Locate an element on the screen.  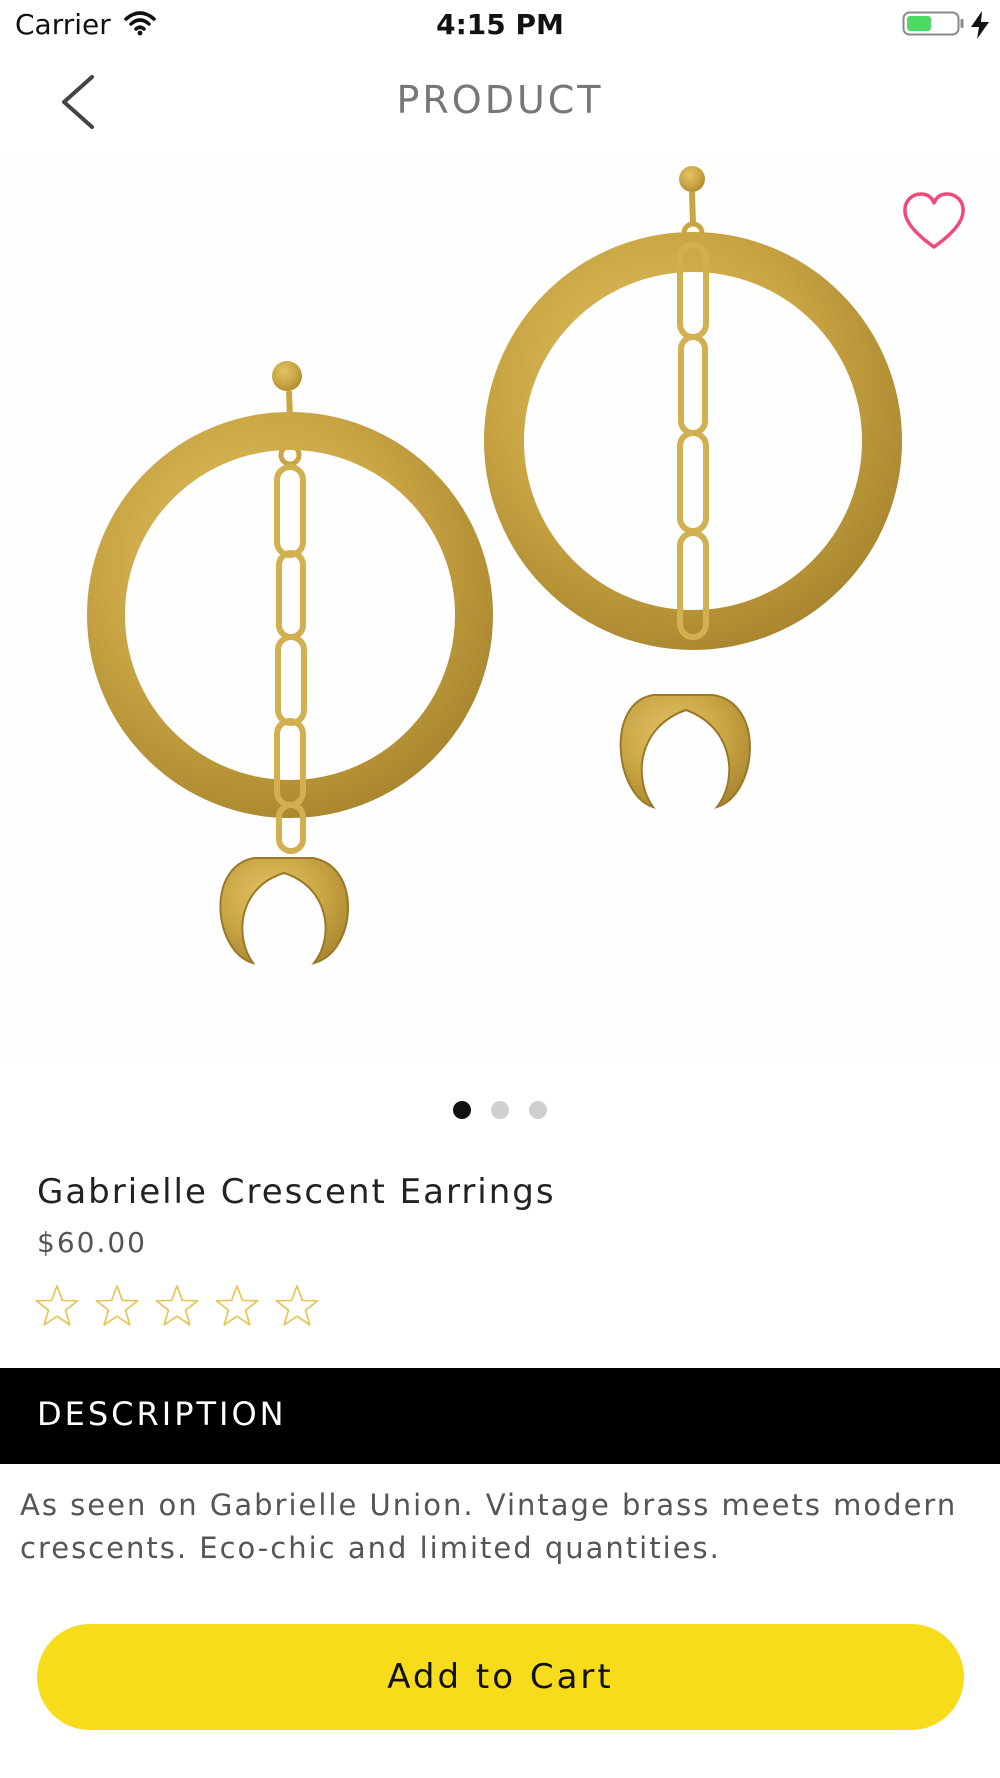
star-rating is located at coordinates (177, 1306).